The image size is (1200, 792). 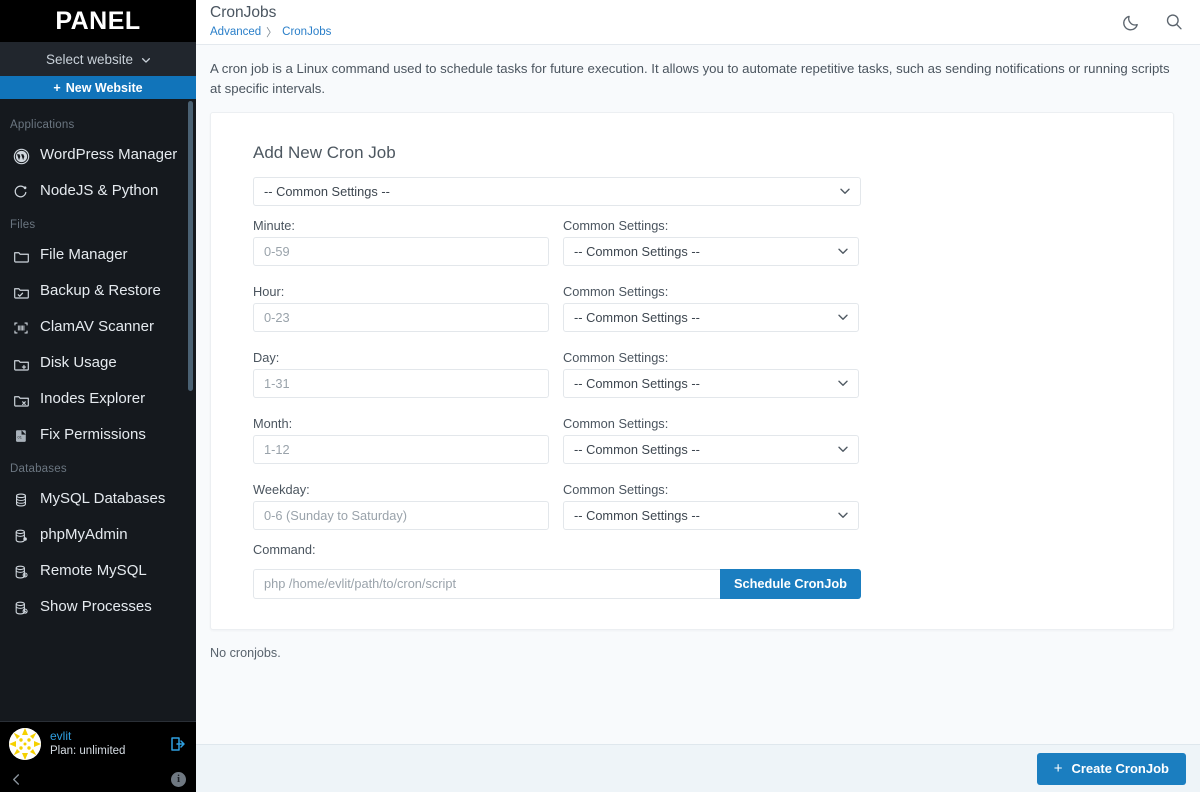 I want to click on sidebar-section-applications: Applications, so click(x=42, y=125).